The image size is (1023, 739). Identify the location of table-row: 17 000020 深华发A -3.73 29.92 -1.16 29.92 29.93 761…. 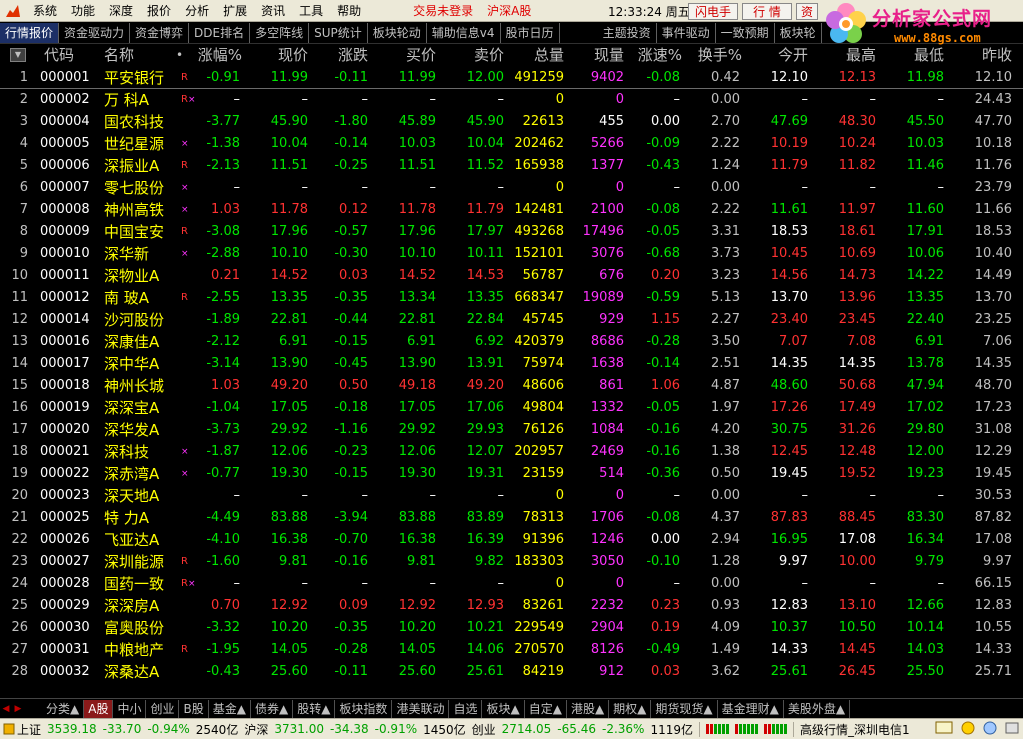
(511, 430).